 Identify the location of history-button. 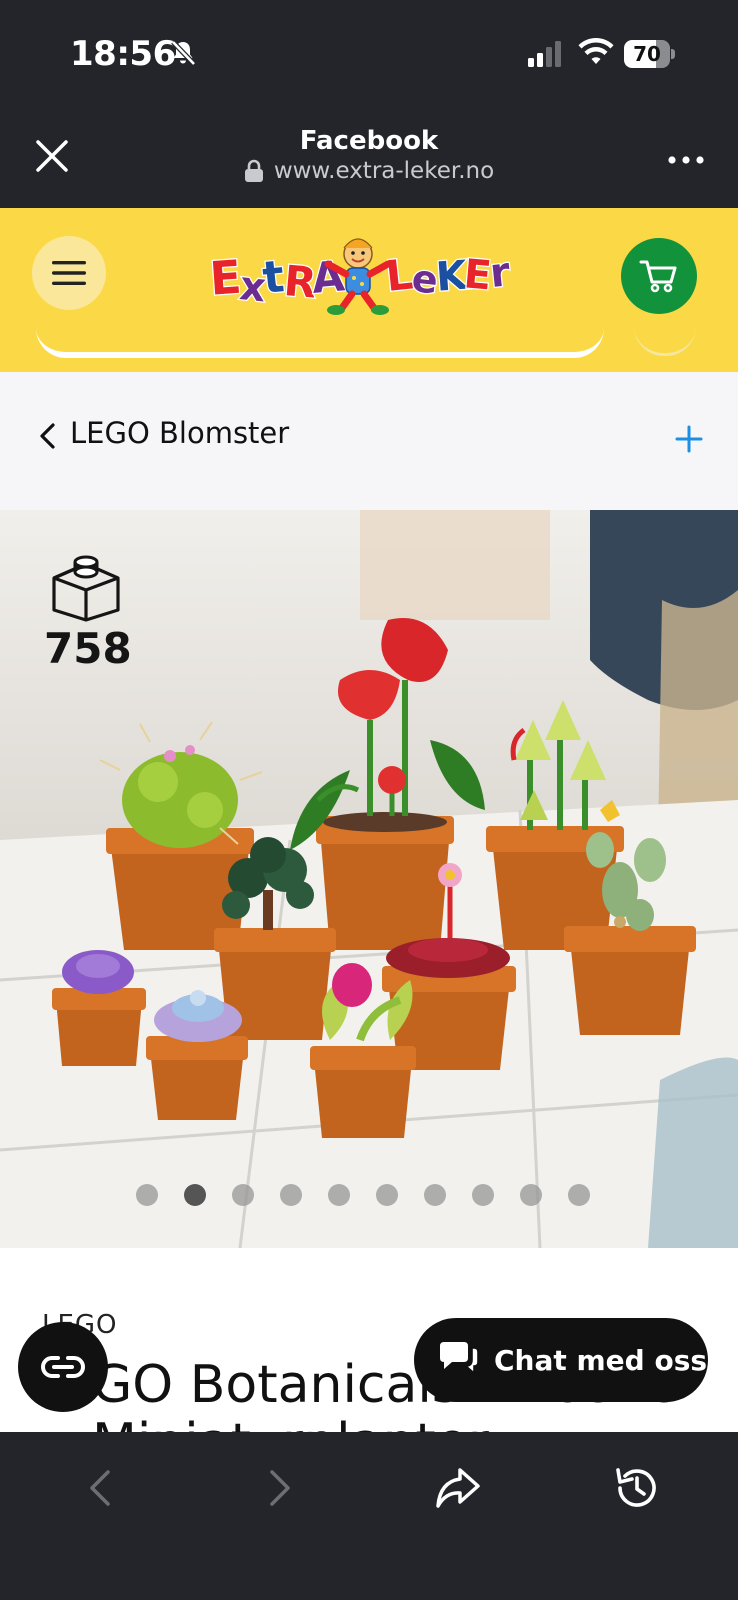
(636, 1488).